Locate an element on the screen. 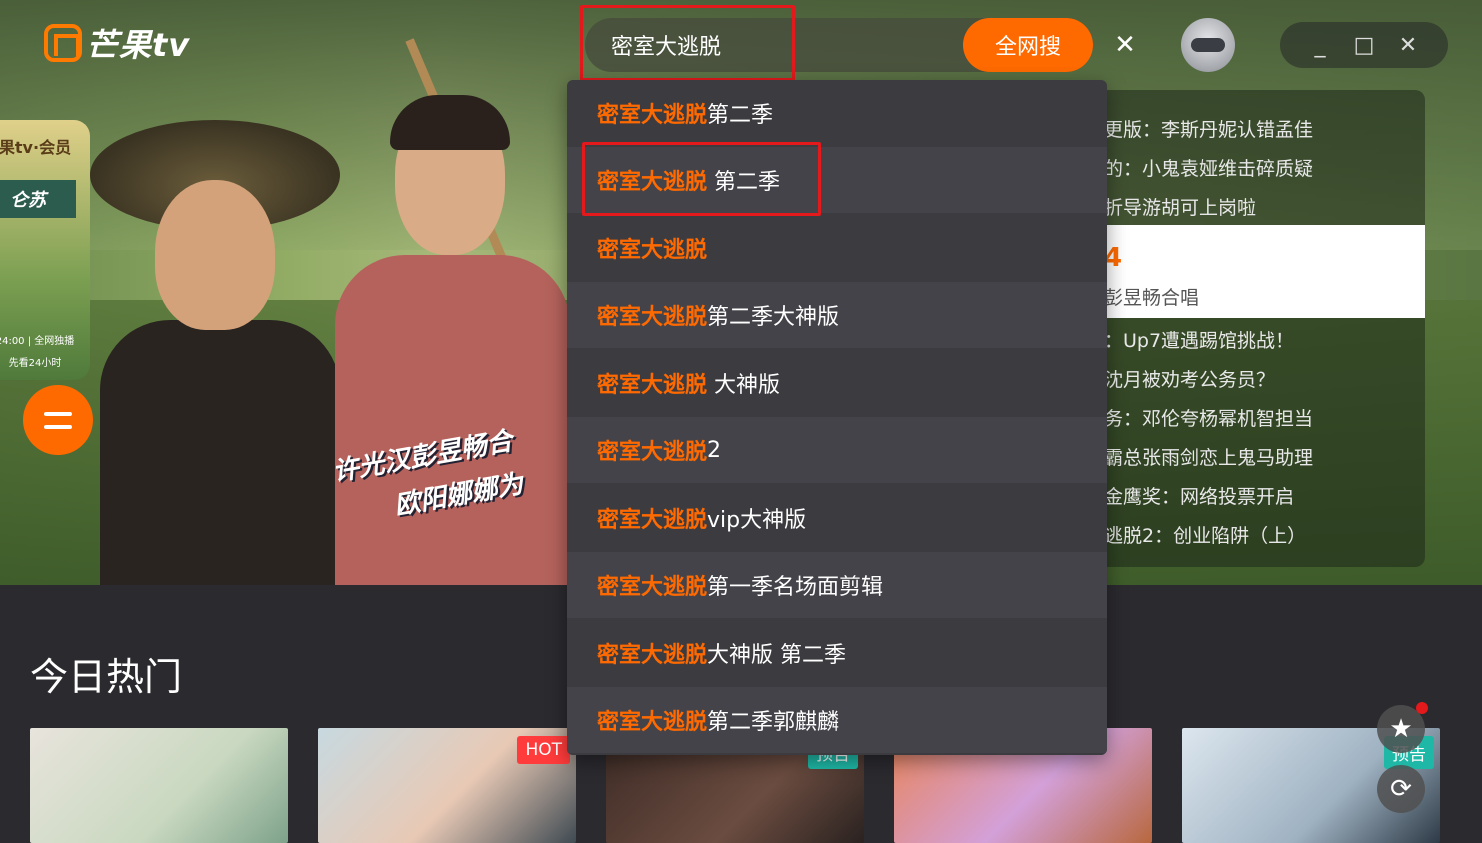  news-item: 折导游胡可上岗啦 is located at coordinates (1264, 206).